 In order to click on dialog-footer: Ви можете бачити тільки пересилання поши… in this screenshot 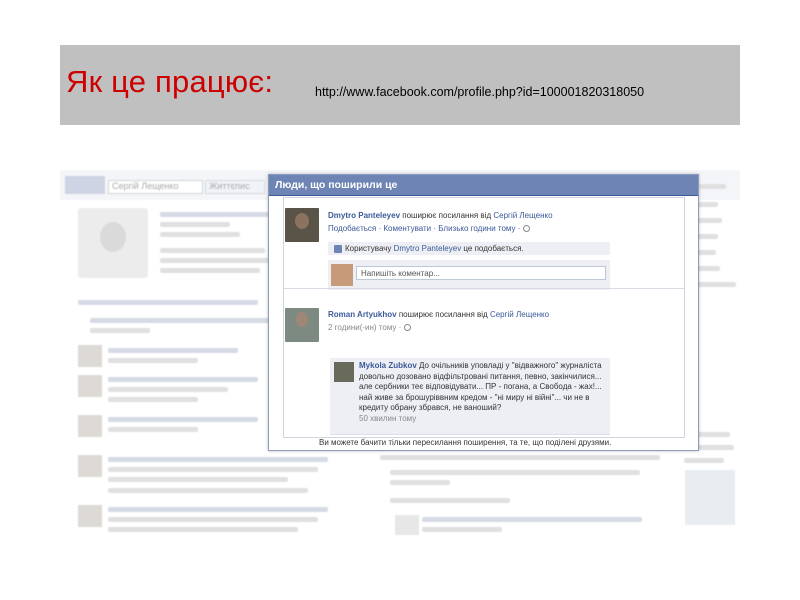, I will do `click(465, 442)`.